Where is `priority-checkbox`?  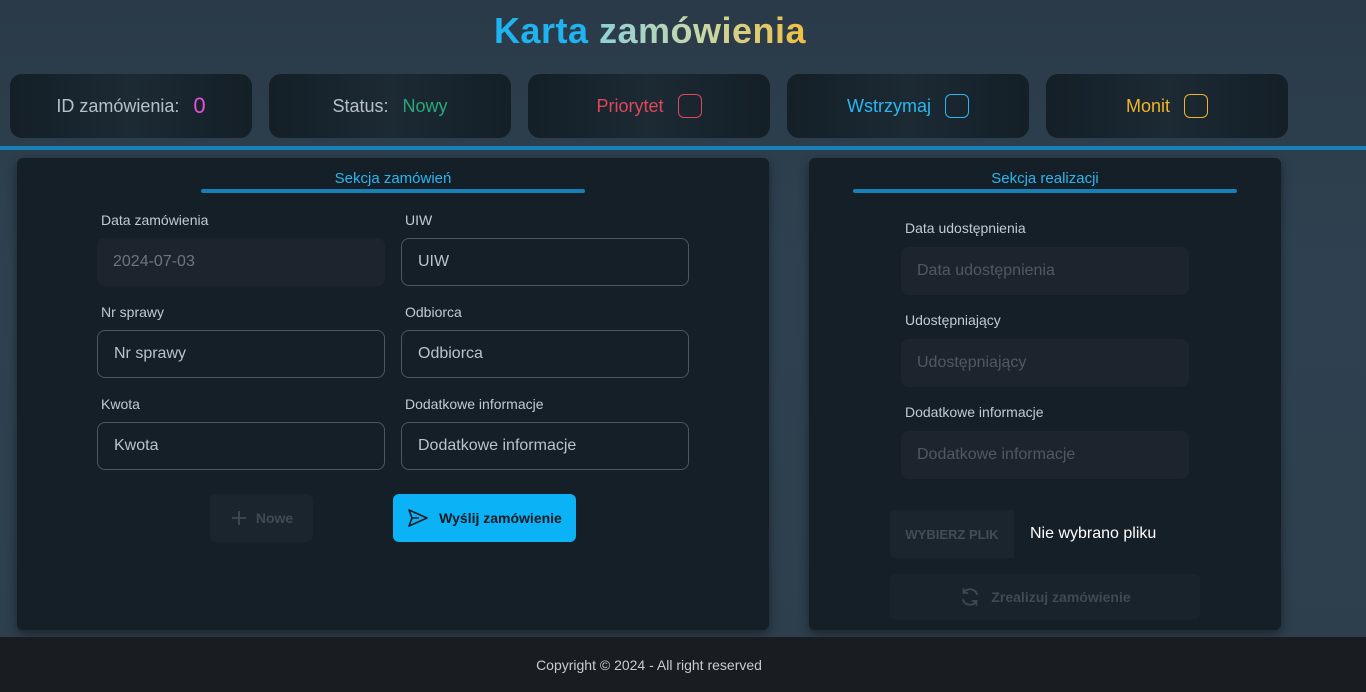
priority-checkbox is located at coordinates (689, 106).